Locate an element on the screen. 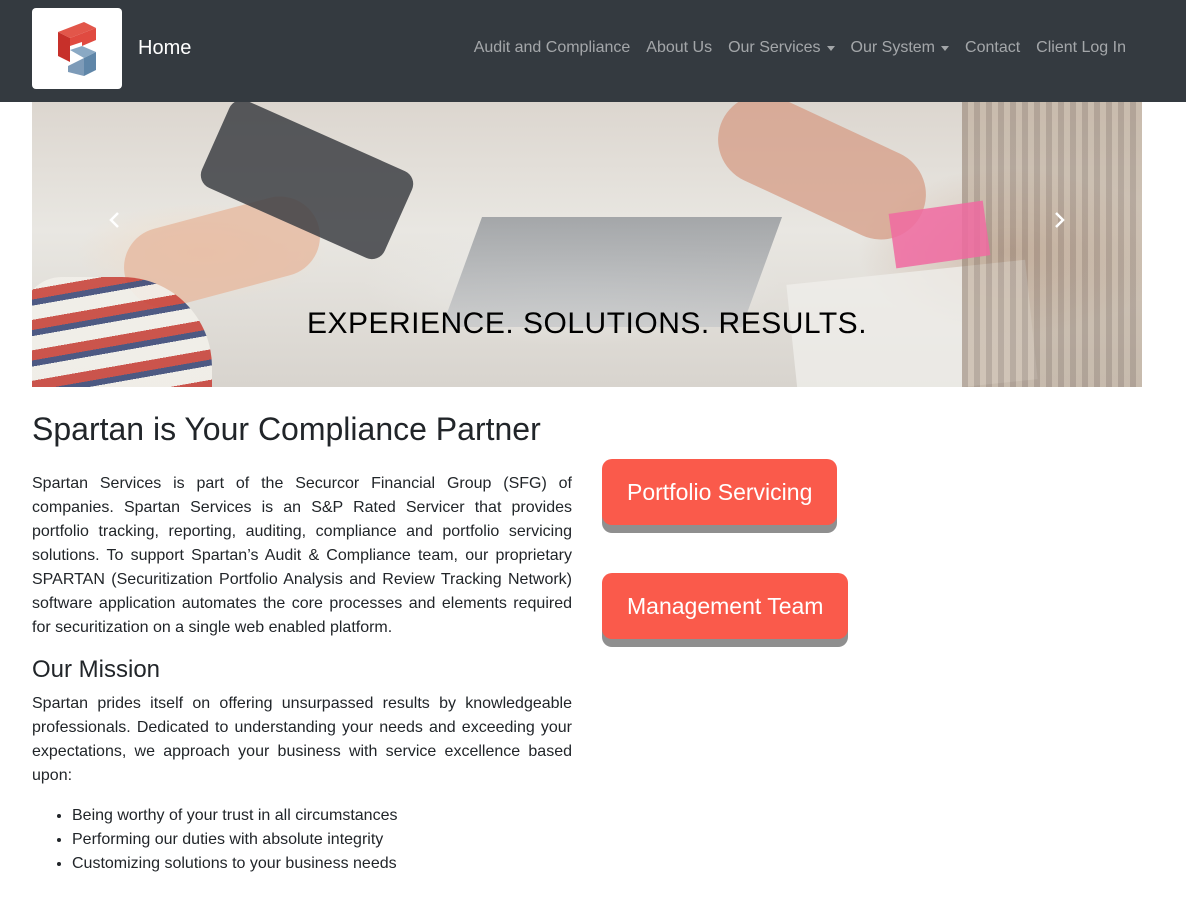  nav-label: Client Log In is located at coordinates (1081, 47).